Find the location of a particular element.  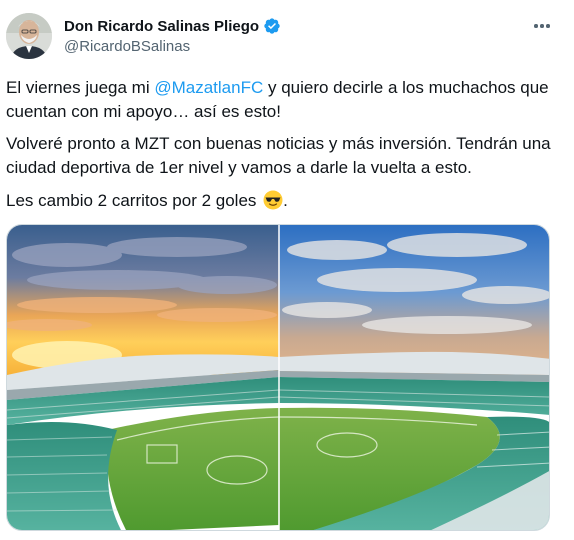

more-options-icon is located at coordinates (542, 26).